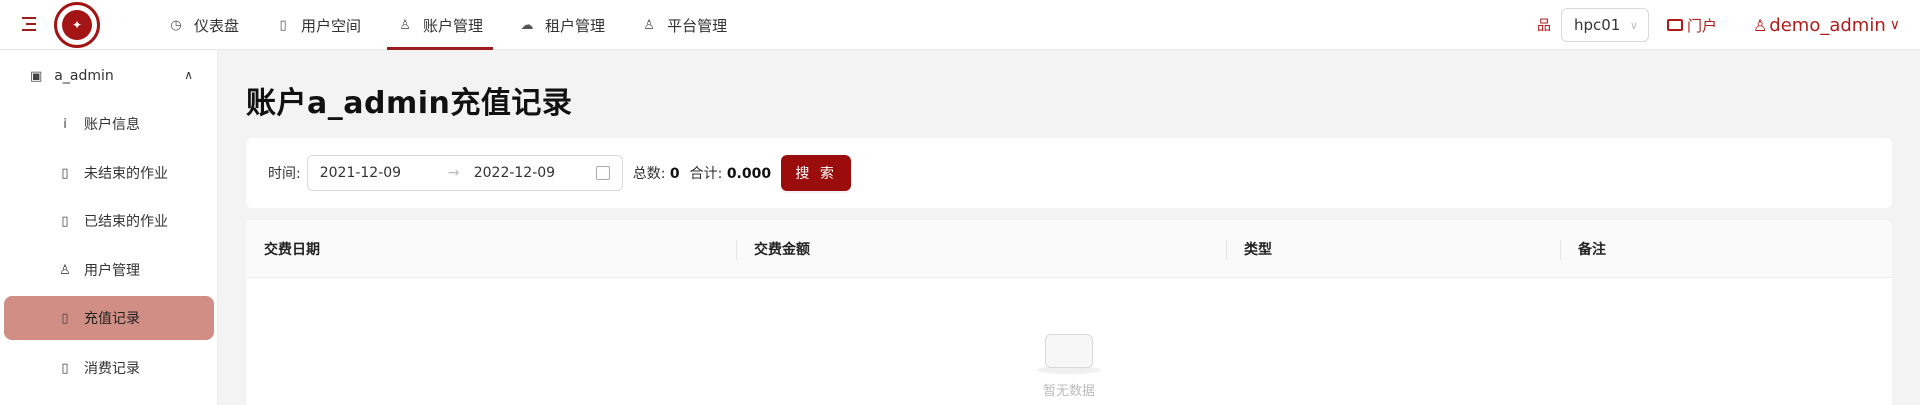 This screenshot has height=405, width=1920. What do you see at coordinates (65, 124) in the screenshot?
I see `info-icon: i` at bounding box center [65, 124].